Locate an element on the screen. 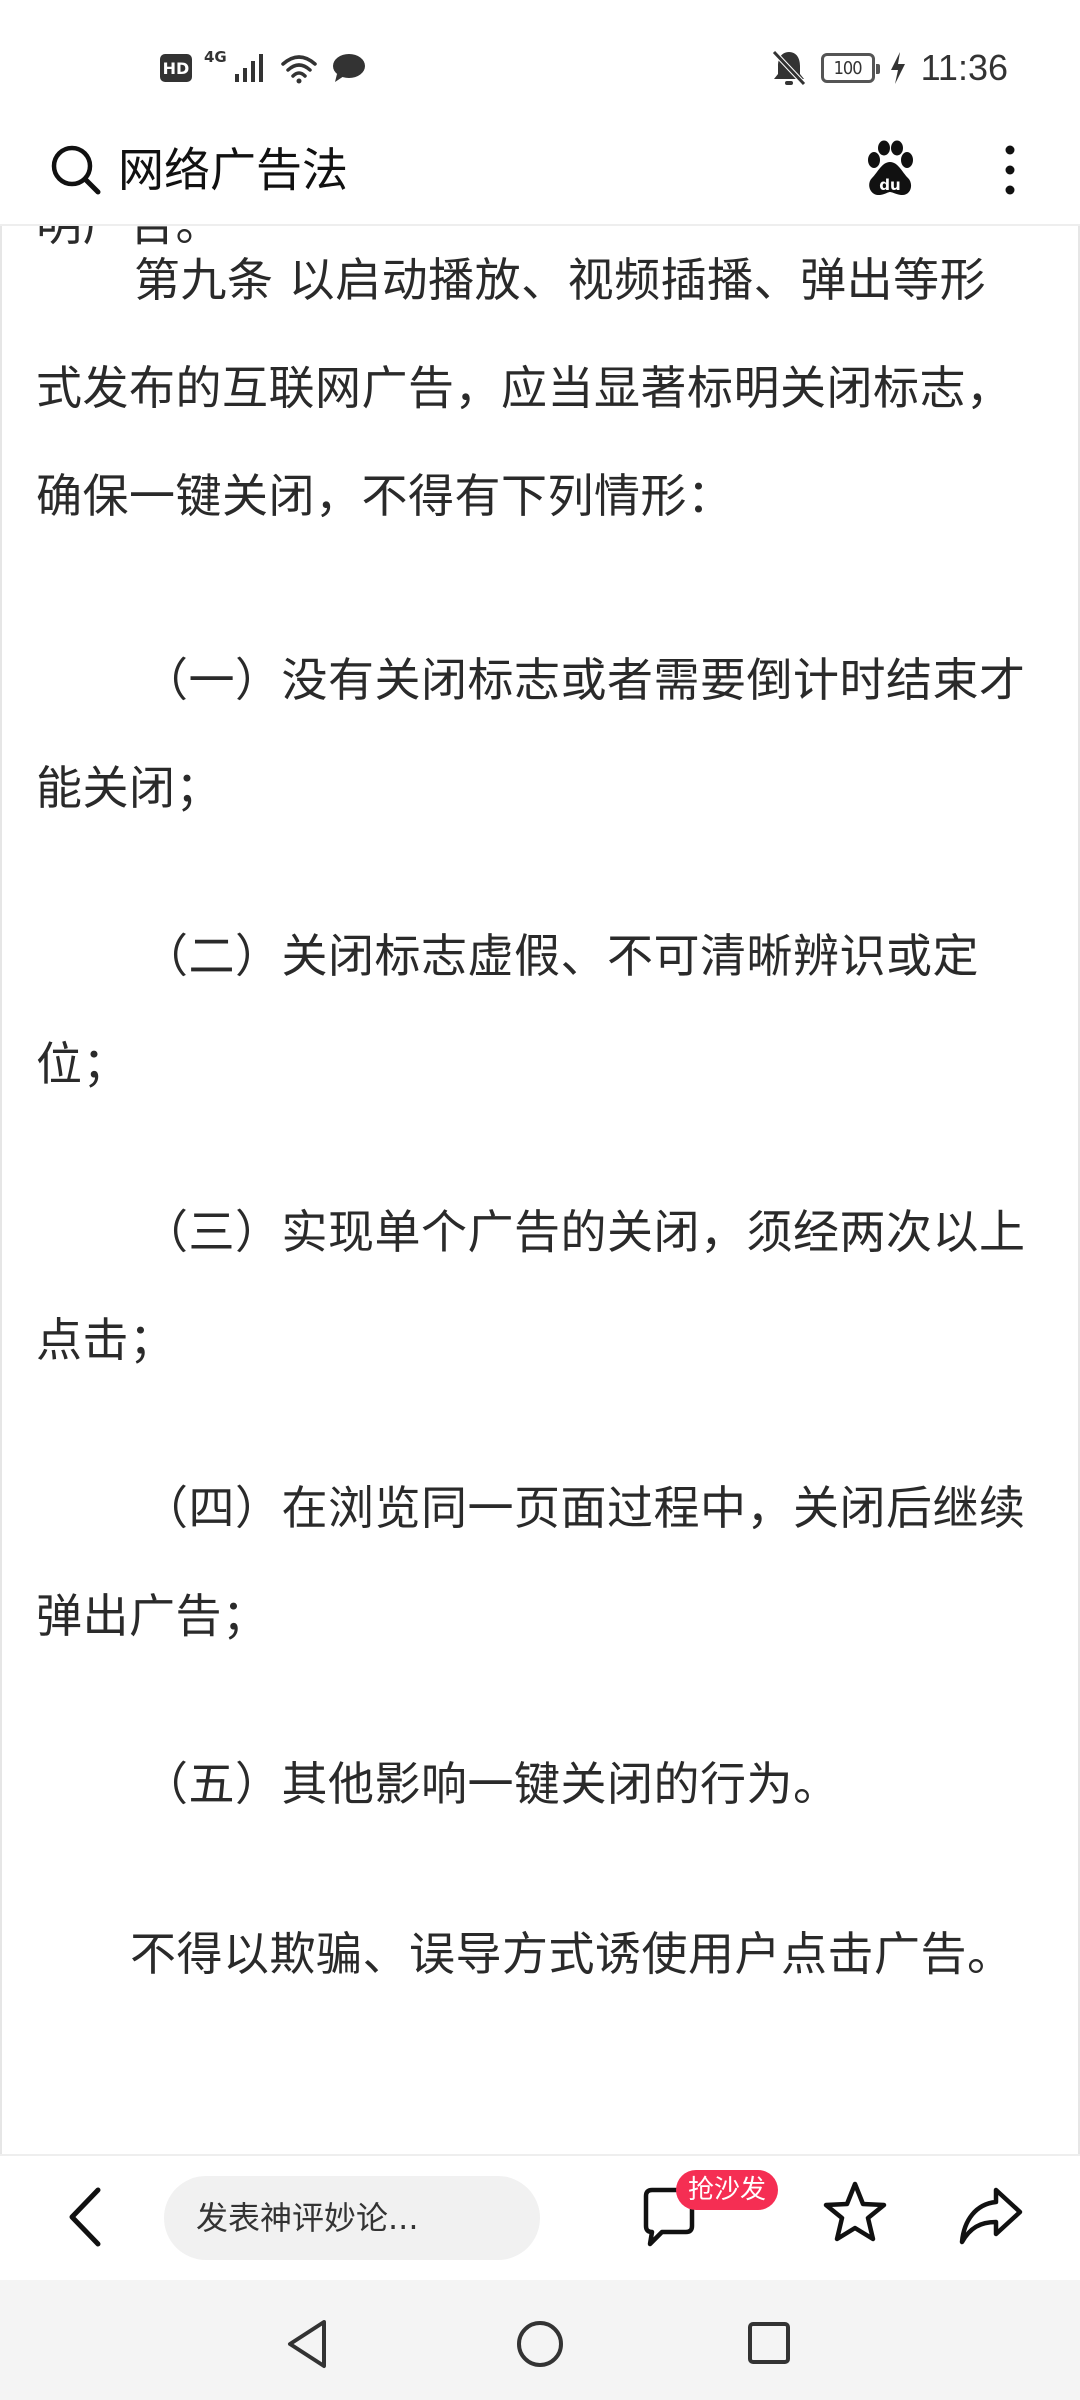  back-arrow-icon is located at coordinates (88, 2217).